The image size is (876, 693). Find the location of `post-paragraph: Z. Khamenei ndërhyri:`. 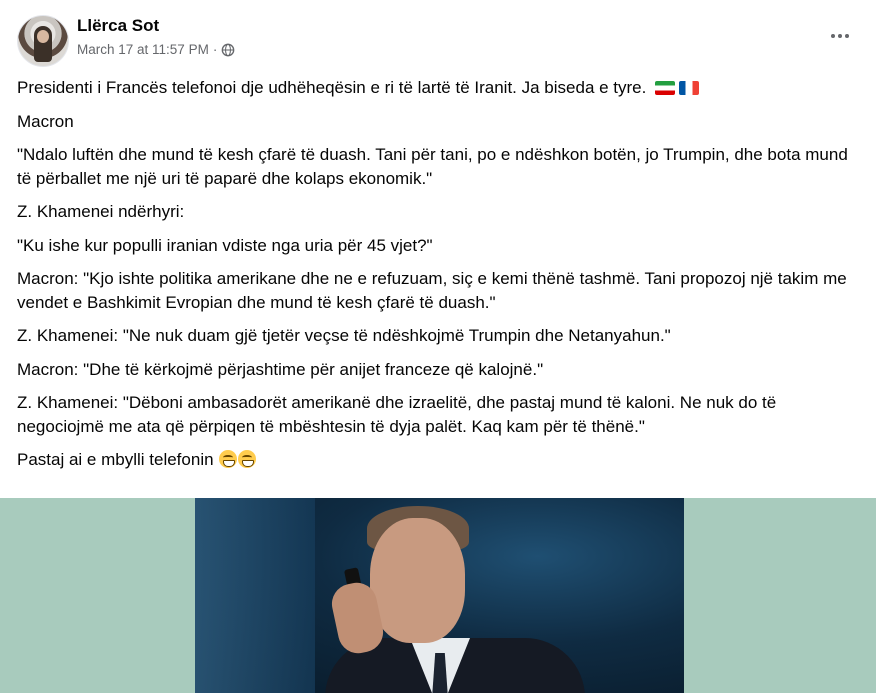

post-paragraph: Z. Khamenei ndërhyri: is located at coordinates (101, 211).